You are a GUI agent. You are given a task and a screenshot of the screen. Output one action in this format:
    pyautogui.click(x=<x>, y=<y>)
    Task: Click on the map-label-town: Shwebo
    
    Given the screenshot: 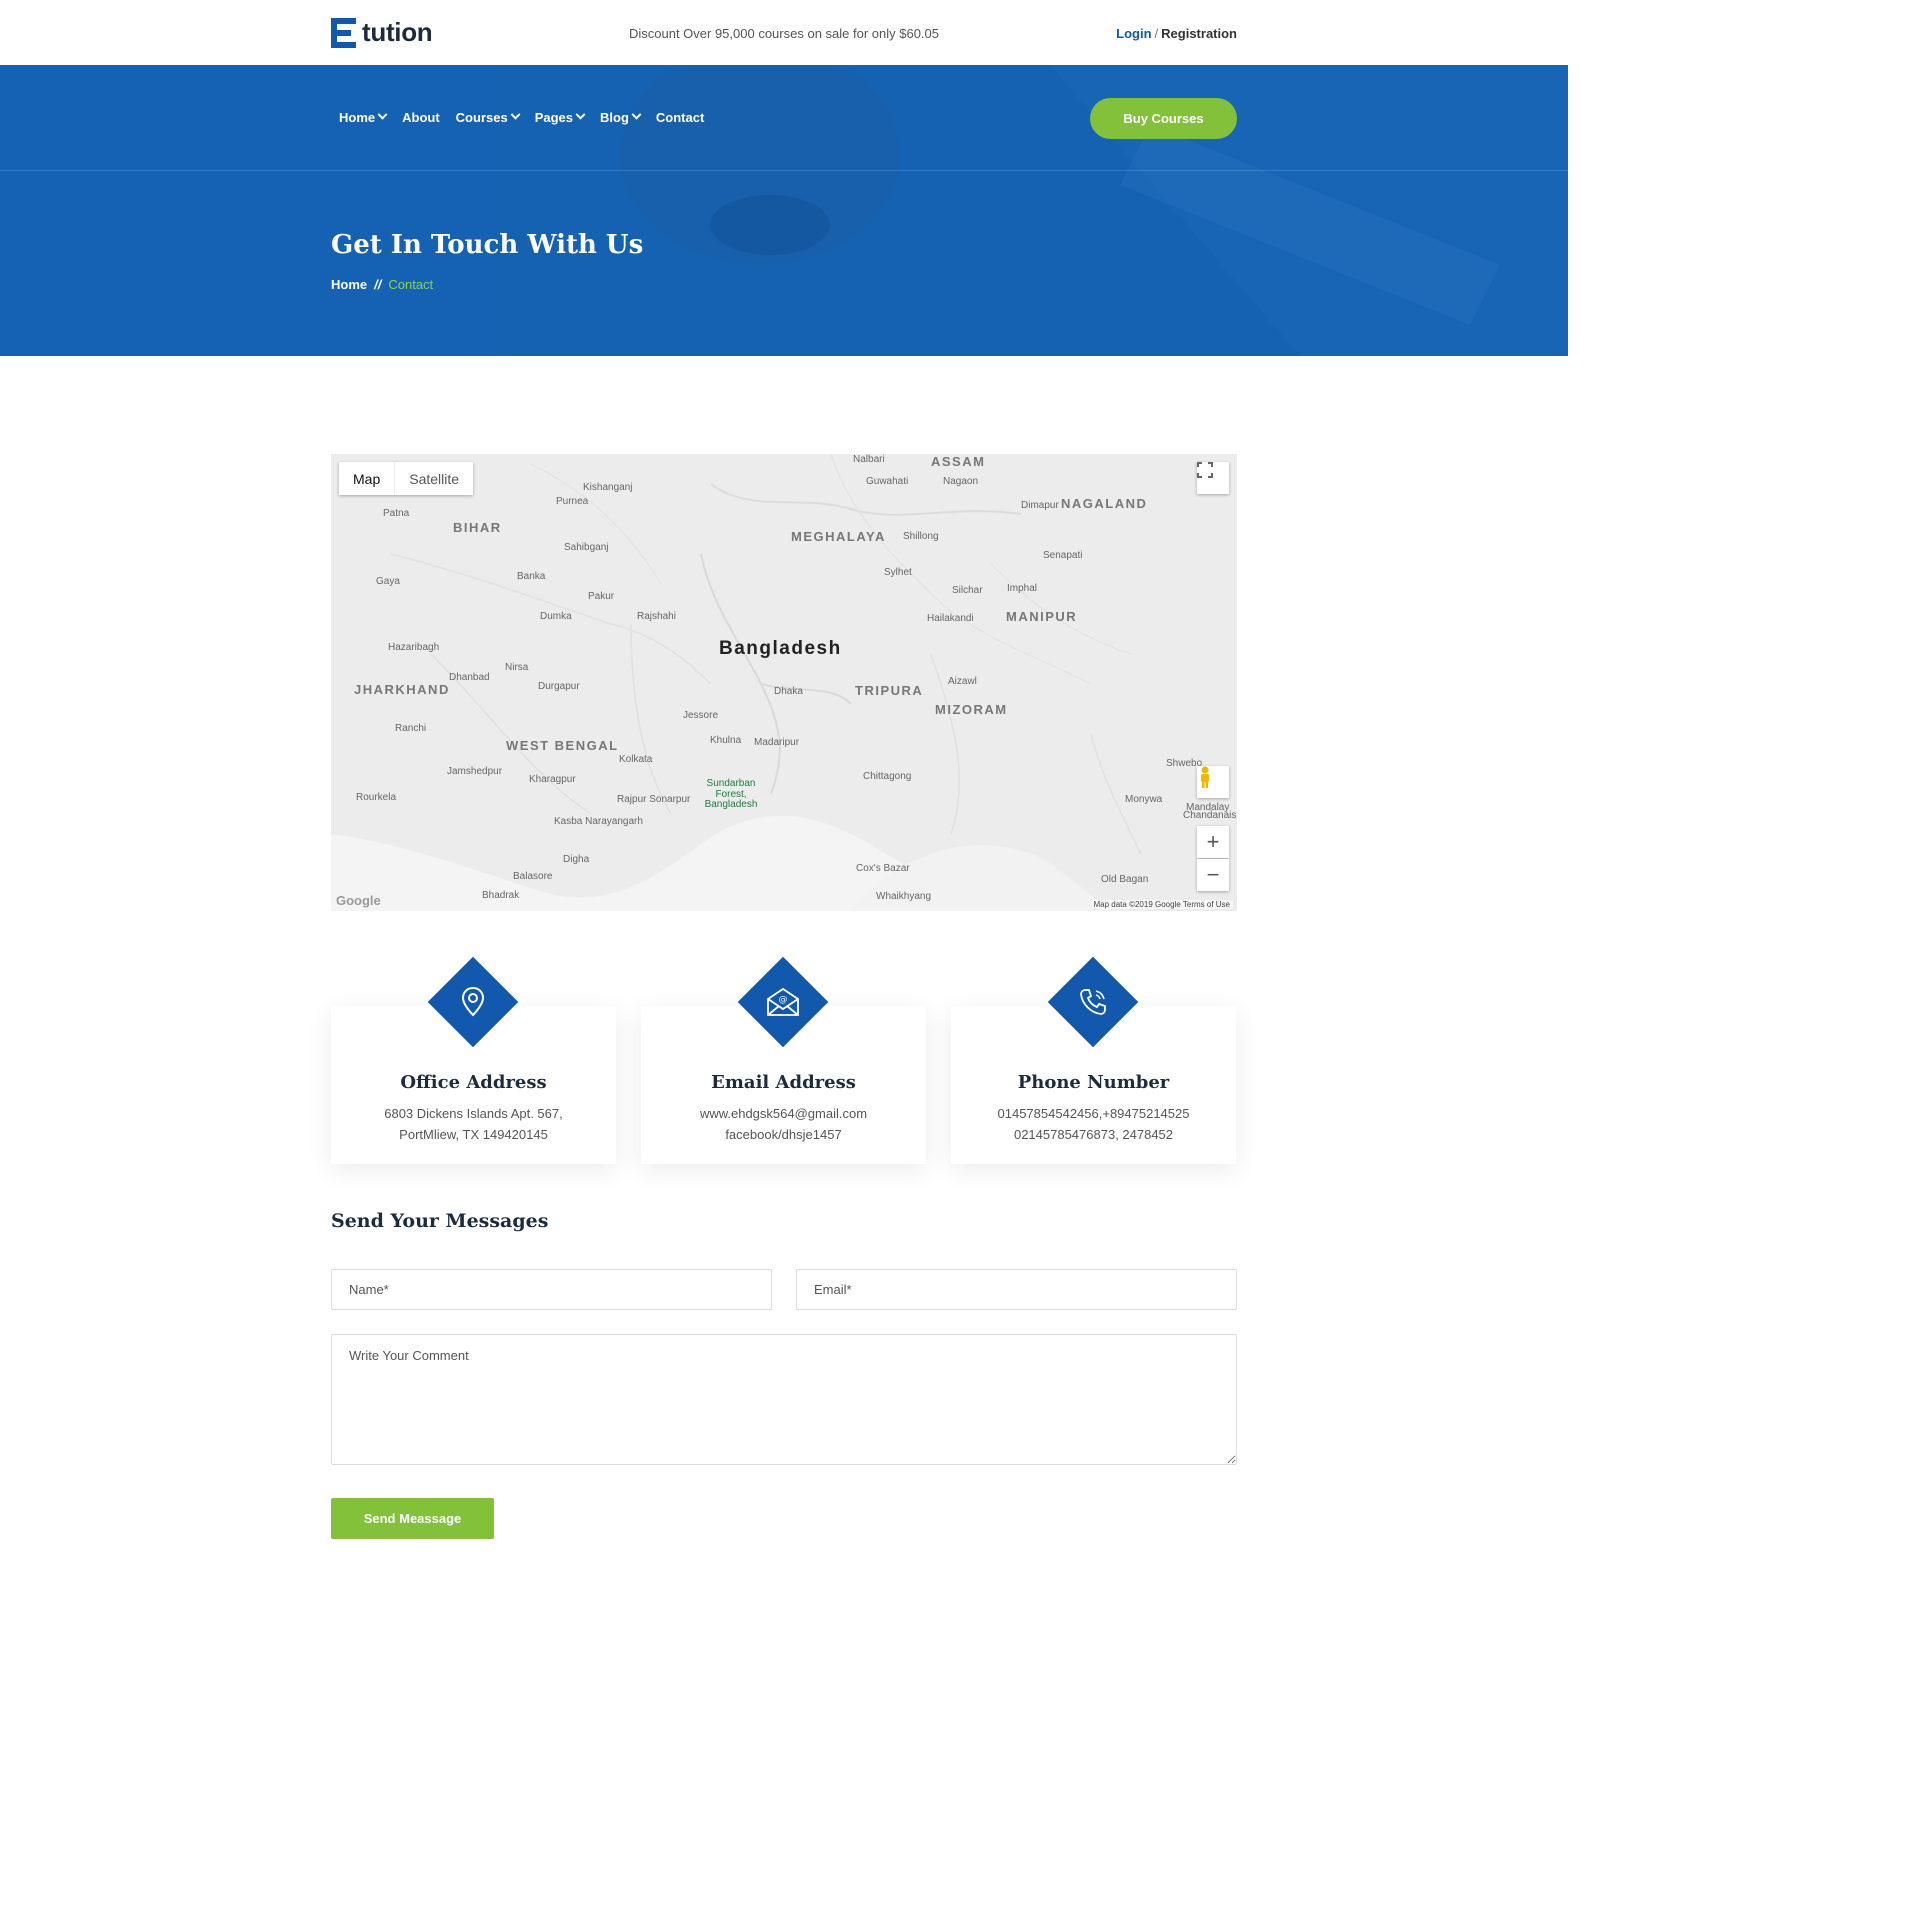 What is the action you would take?
    pyautogui.click(x=1184, y=763)
    